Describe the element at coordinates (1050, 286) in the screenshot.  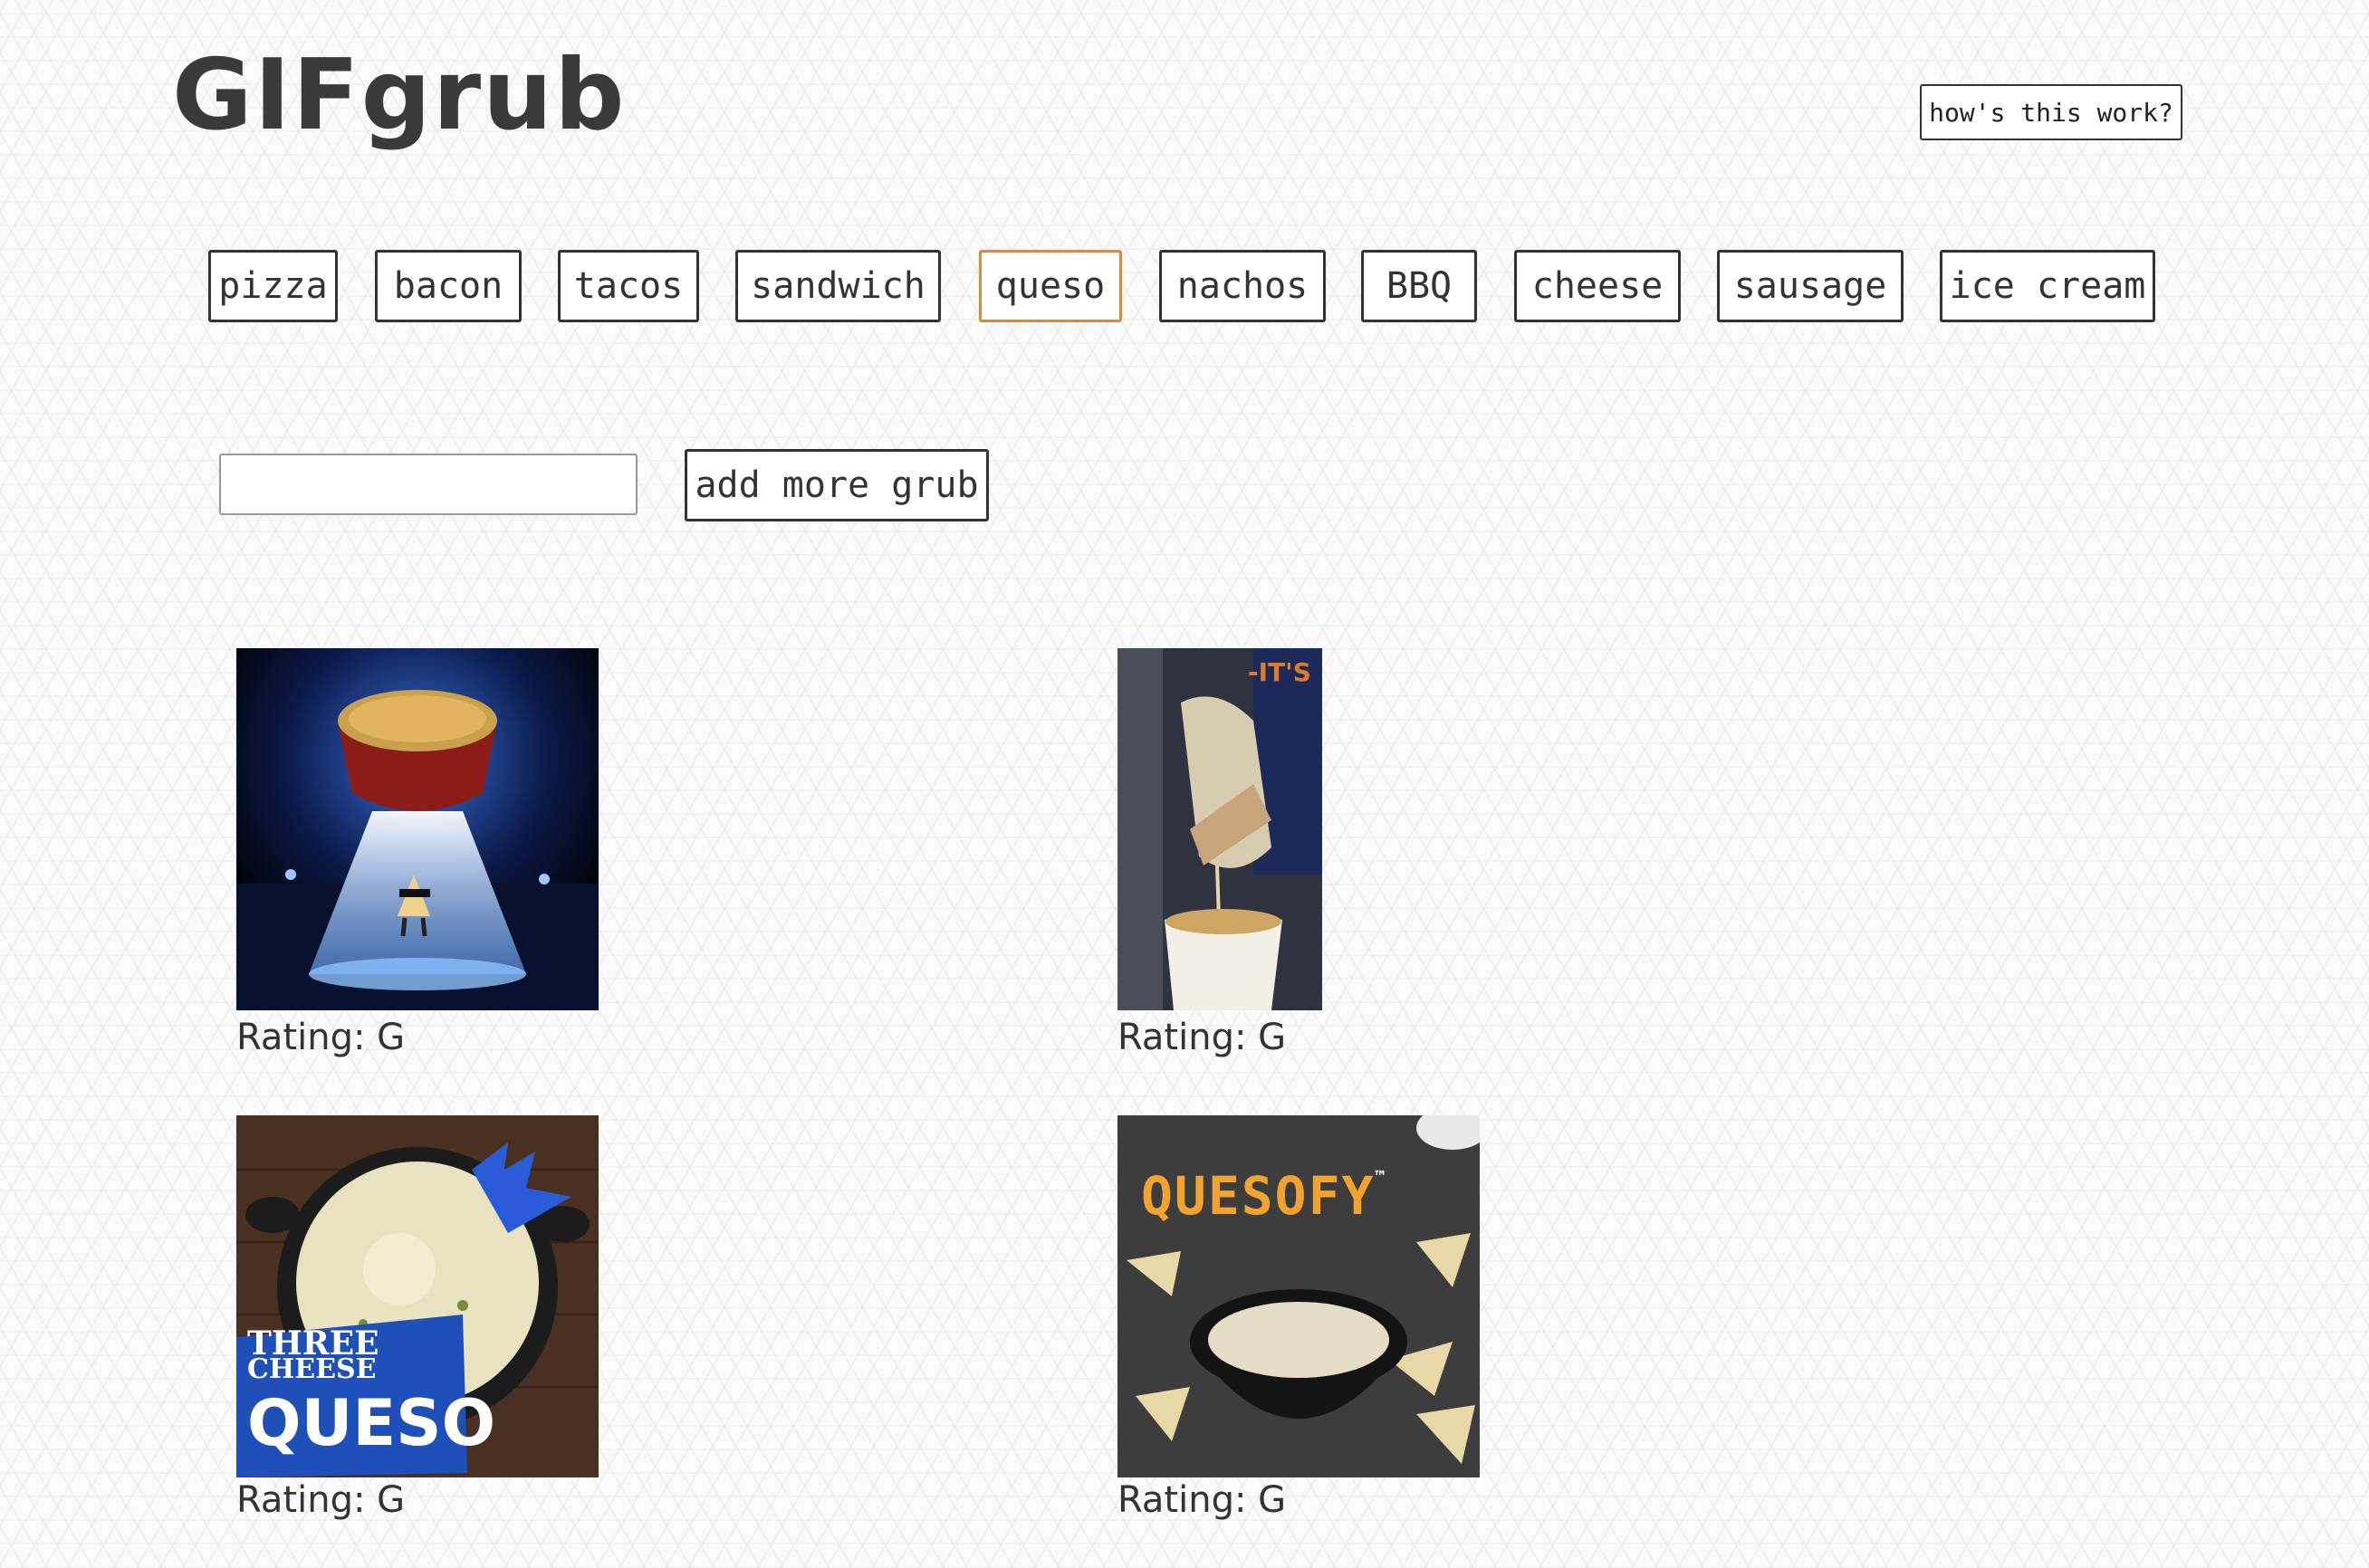
I see `topic-button-queso: queso` at that location.